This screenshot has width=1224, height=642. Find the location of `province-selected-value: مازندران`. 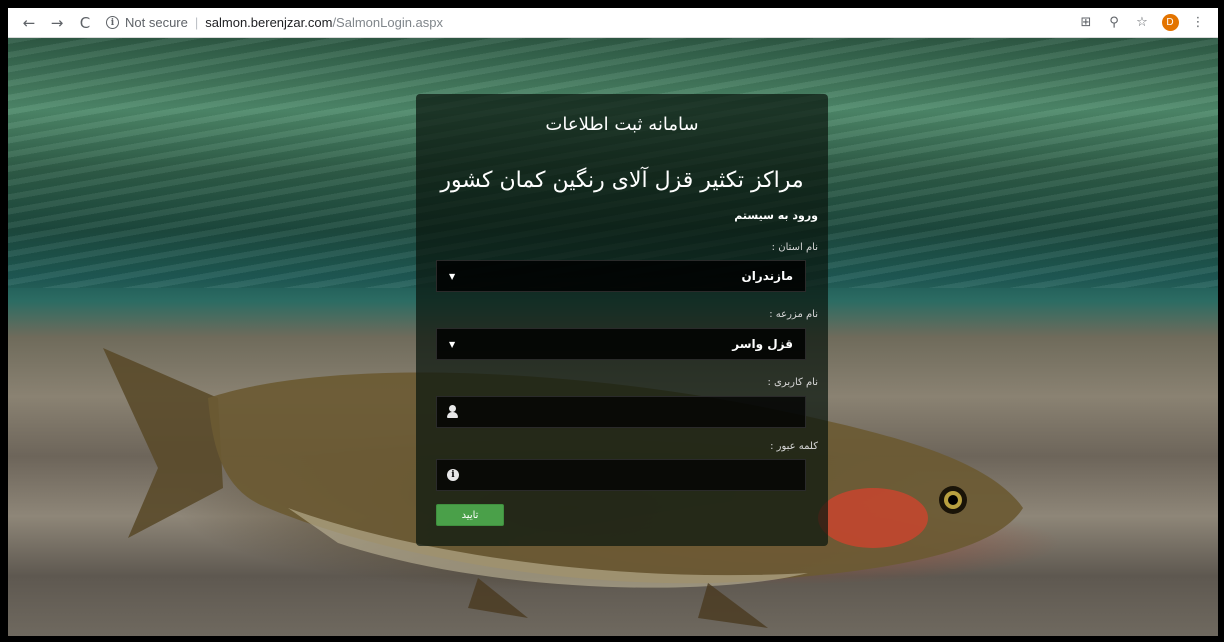

province-selected-value: مازندران is located at coordinates (767, 276).